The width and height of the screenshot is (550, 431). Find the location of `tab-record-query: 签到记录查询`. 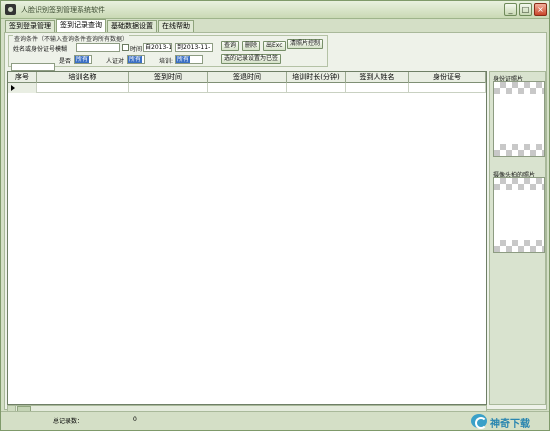

tab-record-query: 签到记录查询 is located at coordinates (81, 25).